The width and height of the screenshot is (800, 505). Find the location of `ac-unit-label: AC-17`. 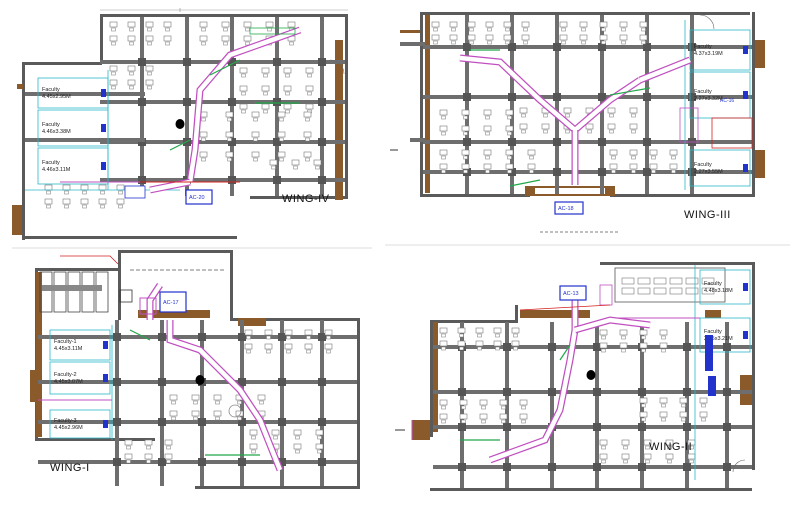

ac-unit-label: AC-17 is located at coordinates (171, 303).